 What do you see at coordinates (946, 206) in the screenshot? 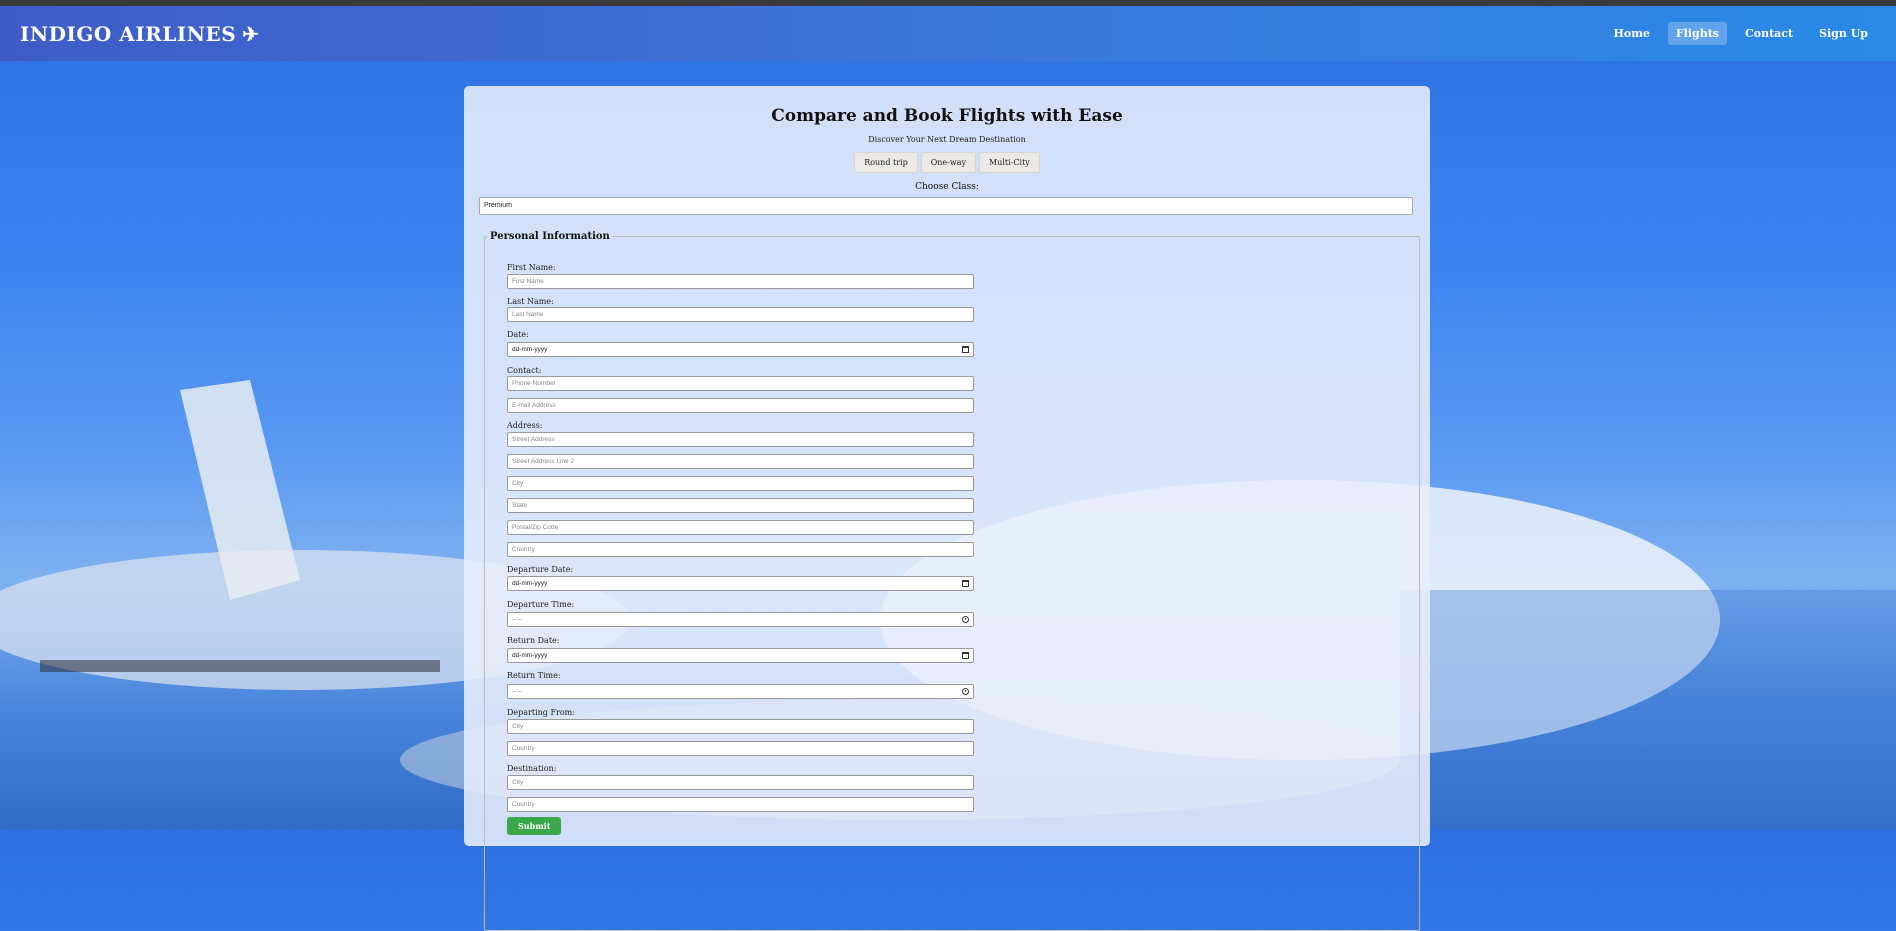
I see `class-select: Premium` at bounding box center [946, 206].